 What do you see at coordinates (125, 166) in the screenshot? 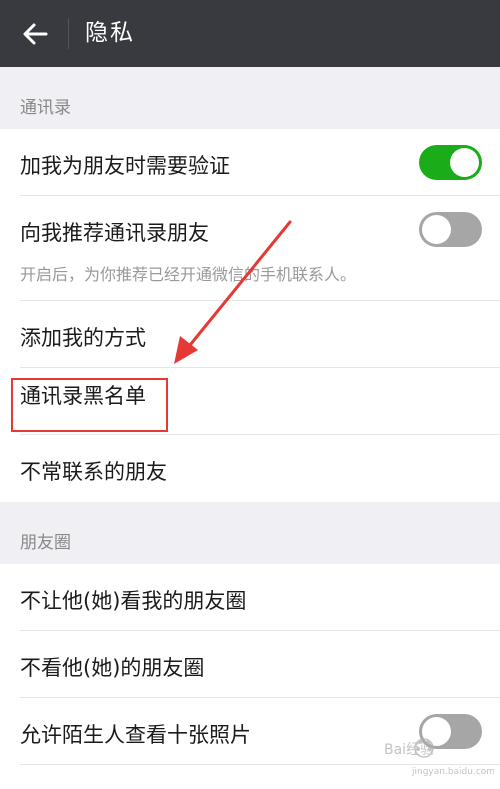
I see `setting-label: 加我为朋友时需要验证` at bounding box center [125, 166].